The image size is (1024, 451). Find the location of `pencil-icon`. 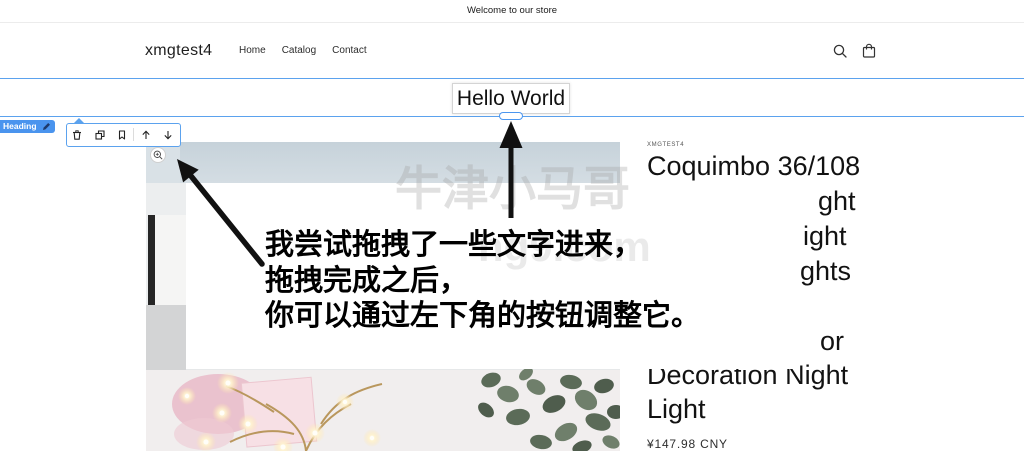

pencil-icon is located at coordinates (46, 126).